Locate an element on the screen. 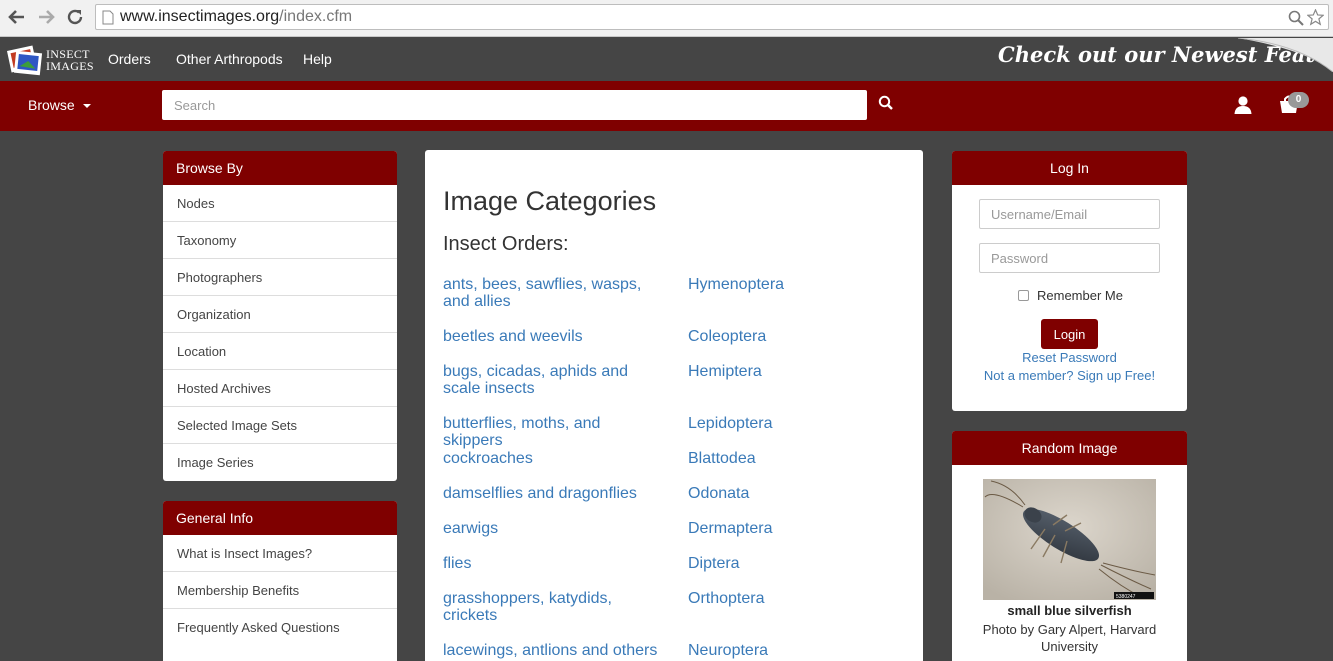 This screenshot has width=1333, height=661. category-common-name: grasshoppers, katydids, crickets is located at coordinates (550, 607).